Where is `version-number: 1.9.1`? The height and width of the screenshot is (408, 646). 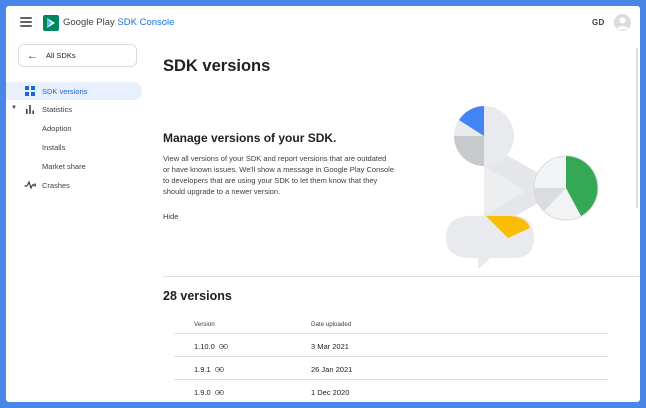
version-number: 1.9.1 is located at coordinates (202, 369).